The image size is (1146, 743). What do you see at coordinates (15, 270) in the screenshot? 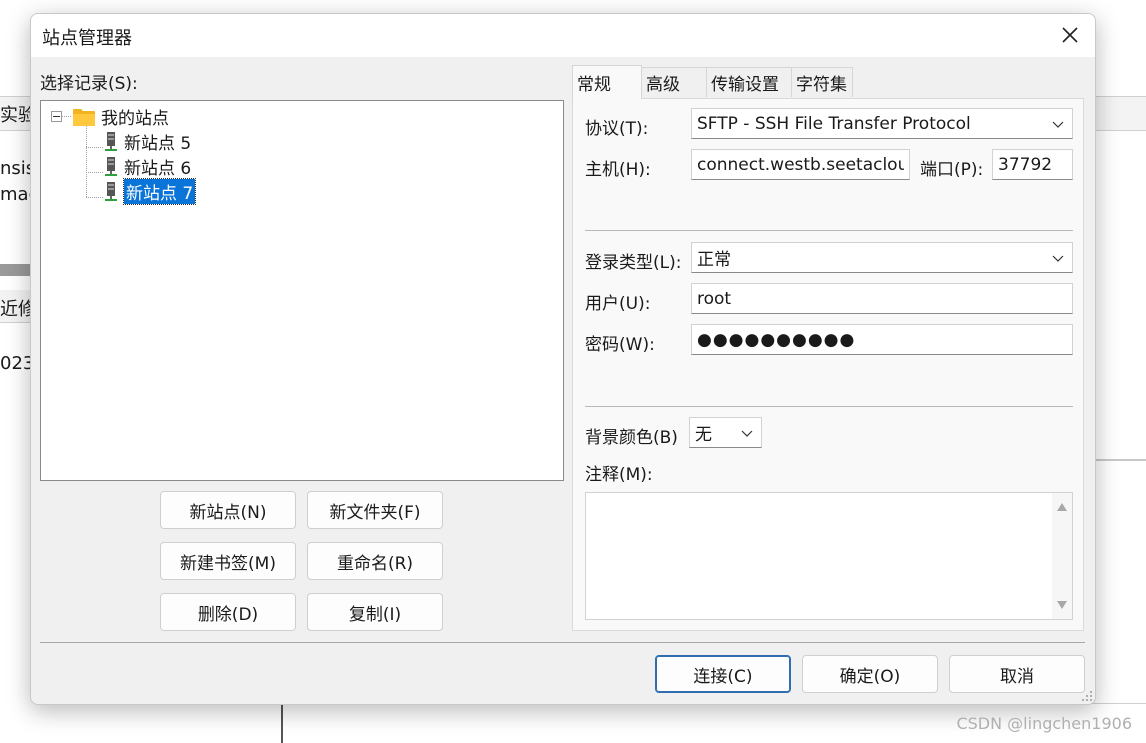
I see `background-scrollbar` at bounding box center [15, 270].